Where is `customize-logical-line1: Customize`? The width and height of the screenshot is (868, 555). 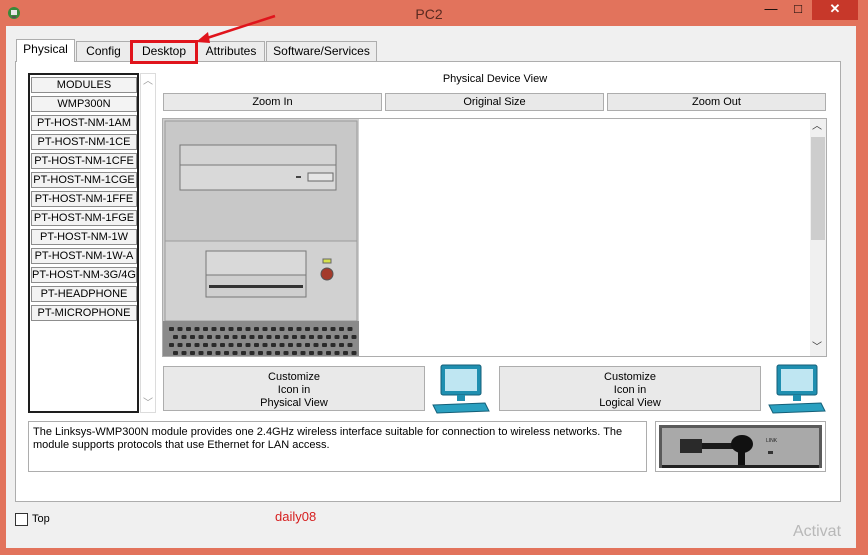 customize-logical-line1: Customize is located at coordinates (630, 377).